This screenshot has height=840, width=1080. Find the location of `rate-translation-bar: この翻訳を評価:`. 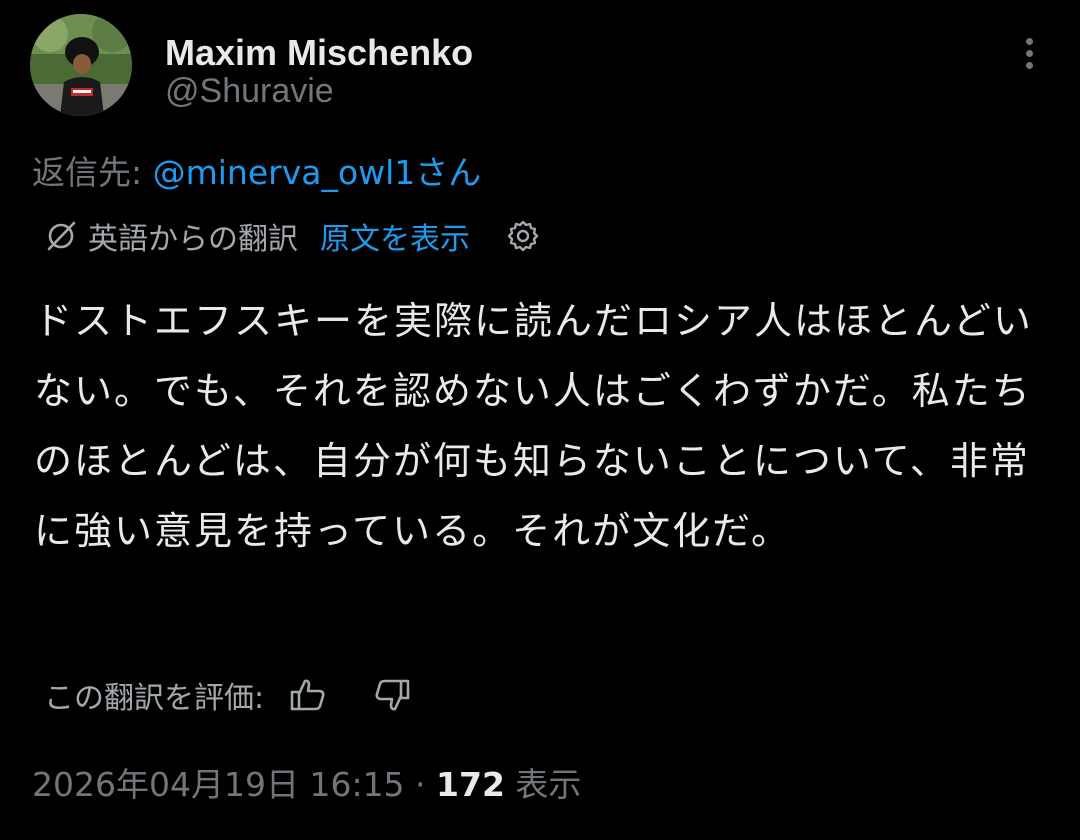

rate-translation-bar: この翻訳を評価: is located at coordinates (228, 695).